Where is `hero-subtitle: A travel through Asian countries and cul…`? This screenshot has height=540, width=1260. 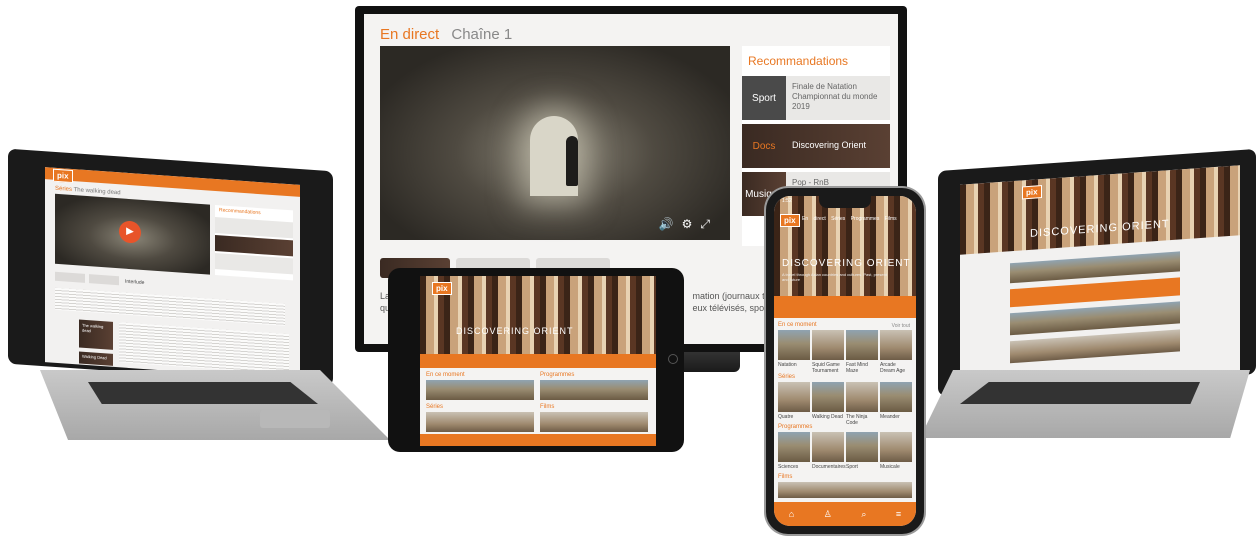 hero-subtitle: A travel through Asian countries and cul… is located at coordinates (834, 277).